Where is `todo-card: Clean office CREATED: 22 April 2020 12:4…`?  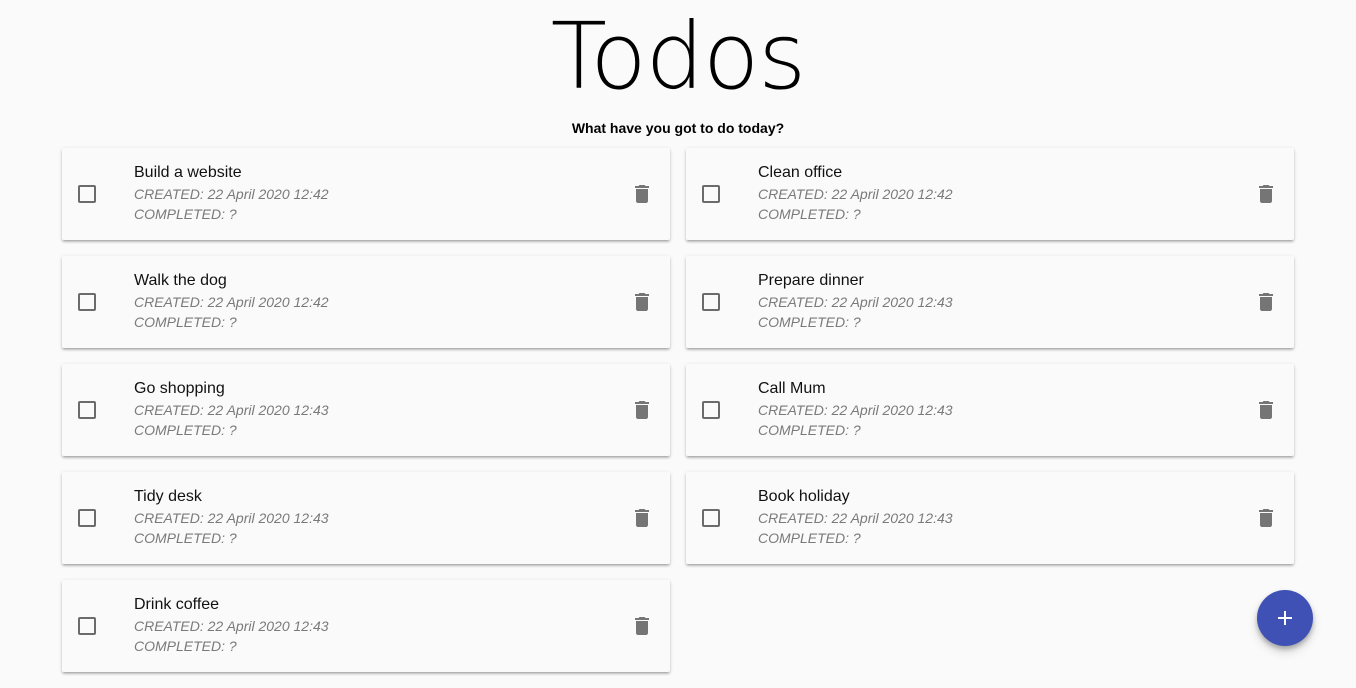
todo-card: Clean office CREATED: 22 April 2020 12:4… is located at coordinates (990, 194).